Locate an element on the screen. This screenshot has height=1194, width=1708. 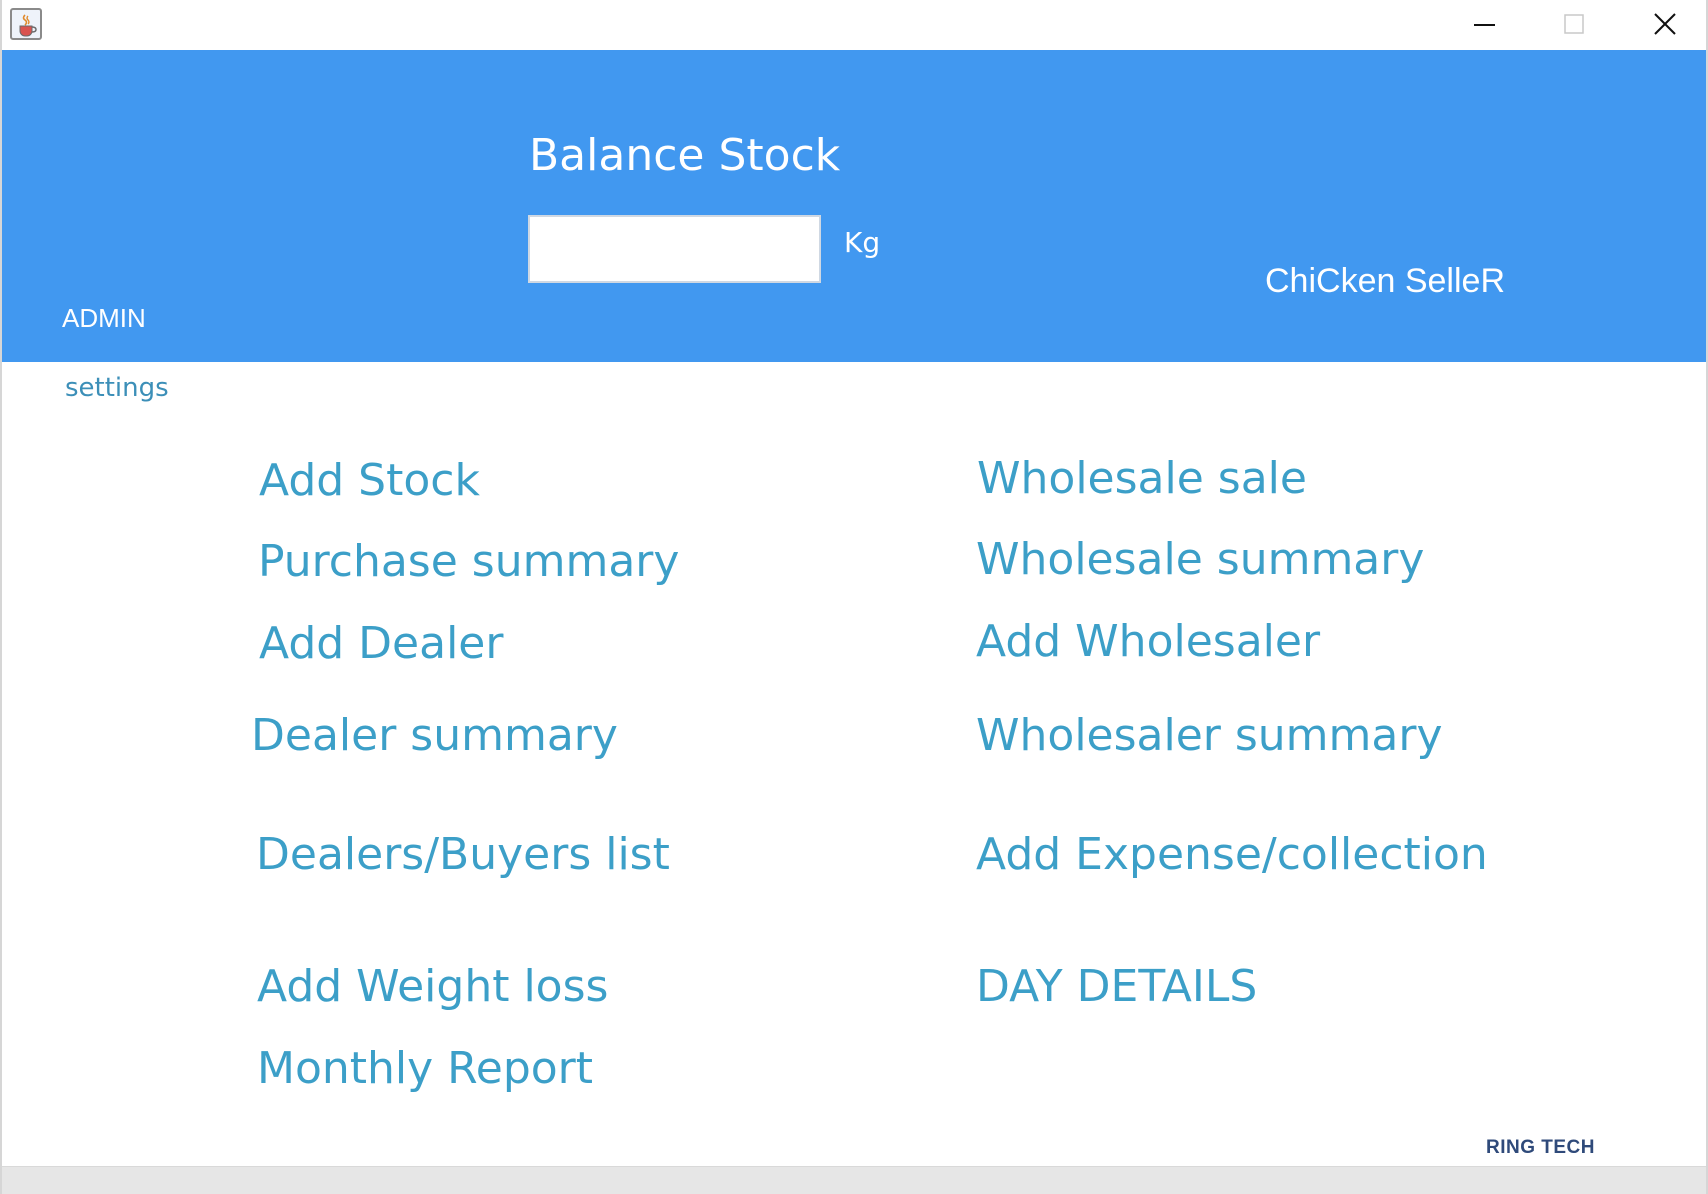
balance-stock-title: Balance Stock is located at coordinates (685, 155).